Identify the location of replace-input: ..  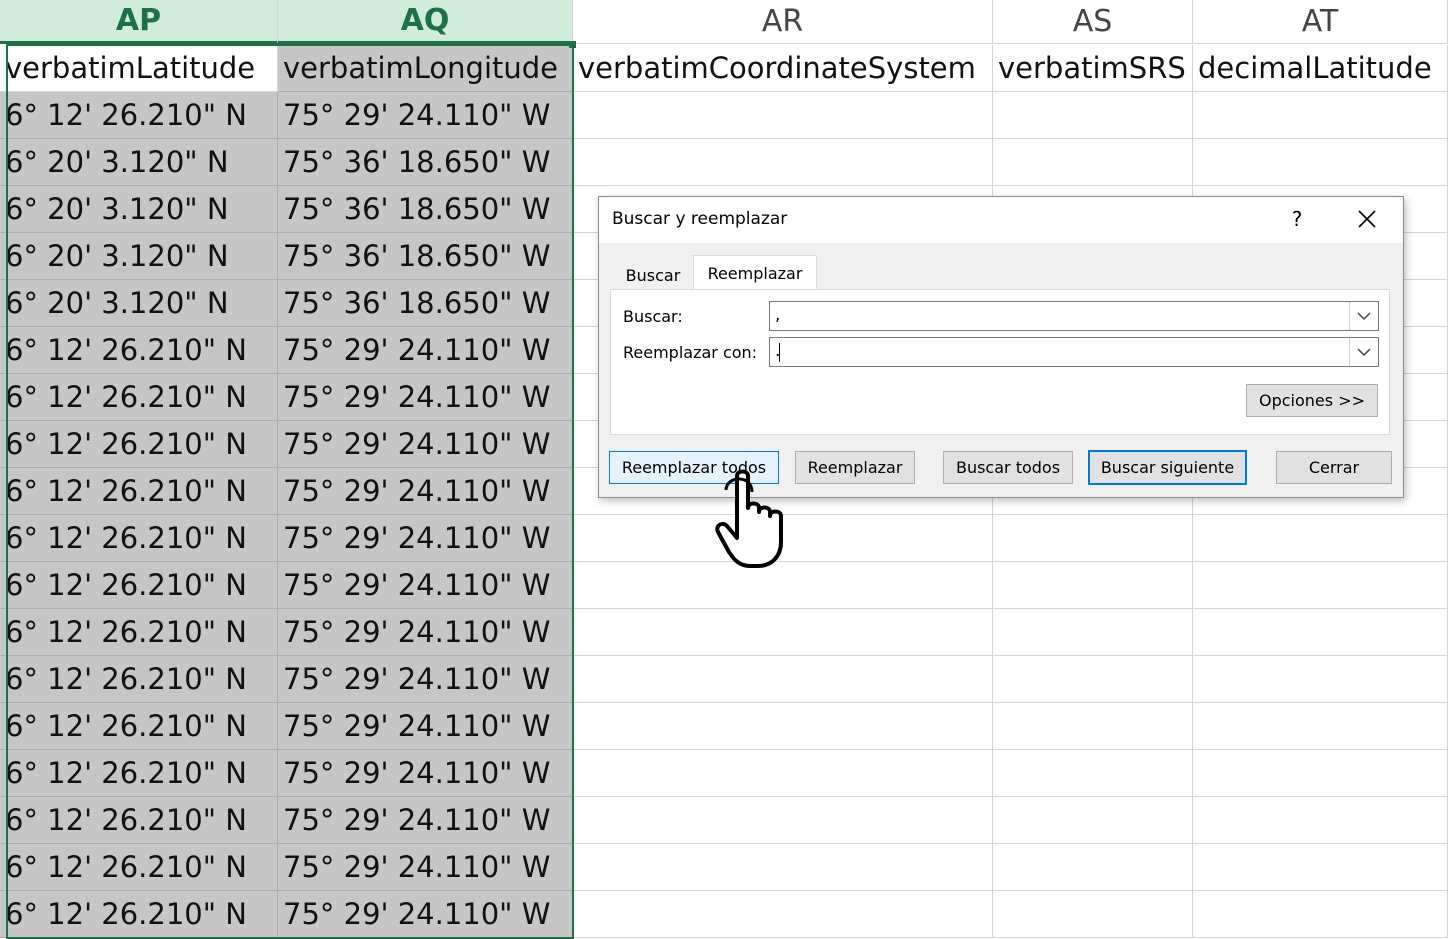
(1074, 352).